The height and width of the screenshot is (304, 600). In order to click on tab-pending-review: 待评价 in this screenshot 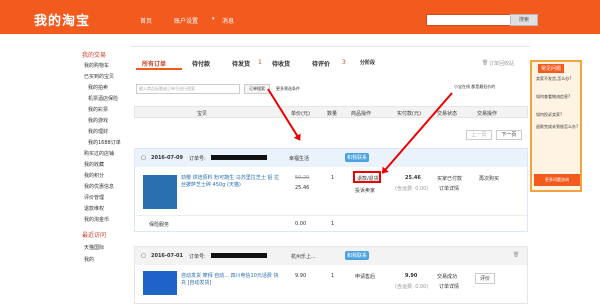, I will do `click(321, 63)`.